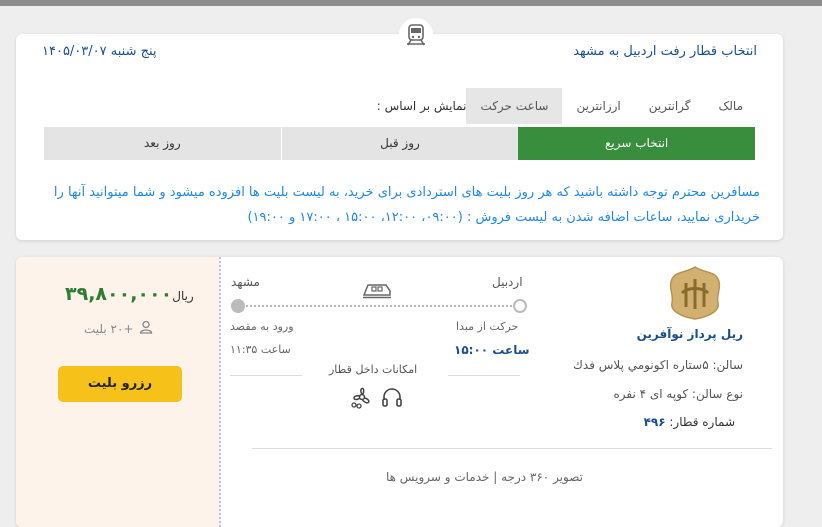  What do you see at coordinates (678, 394) in the screenshot?
I see `hall-type: نوع سالن: کوپه ای ۴ نفره` at bounding box center [678, 394].